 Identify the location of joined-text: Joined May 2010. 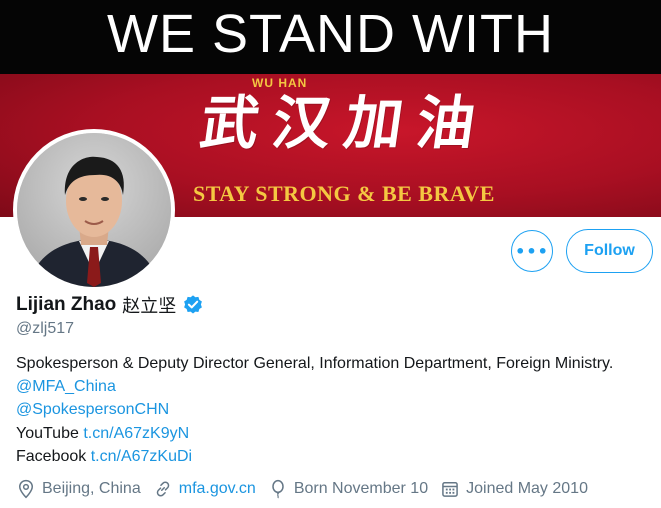
(527, 488).